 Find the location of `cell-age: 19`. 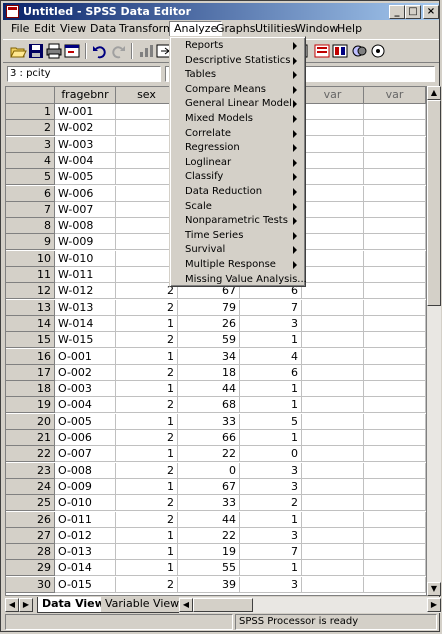

cell-age: 19 is located at coordinates (209, 552).